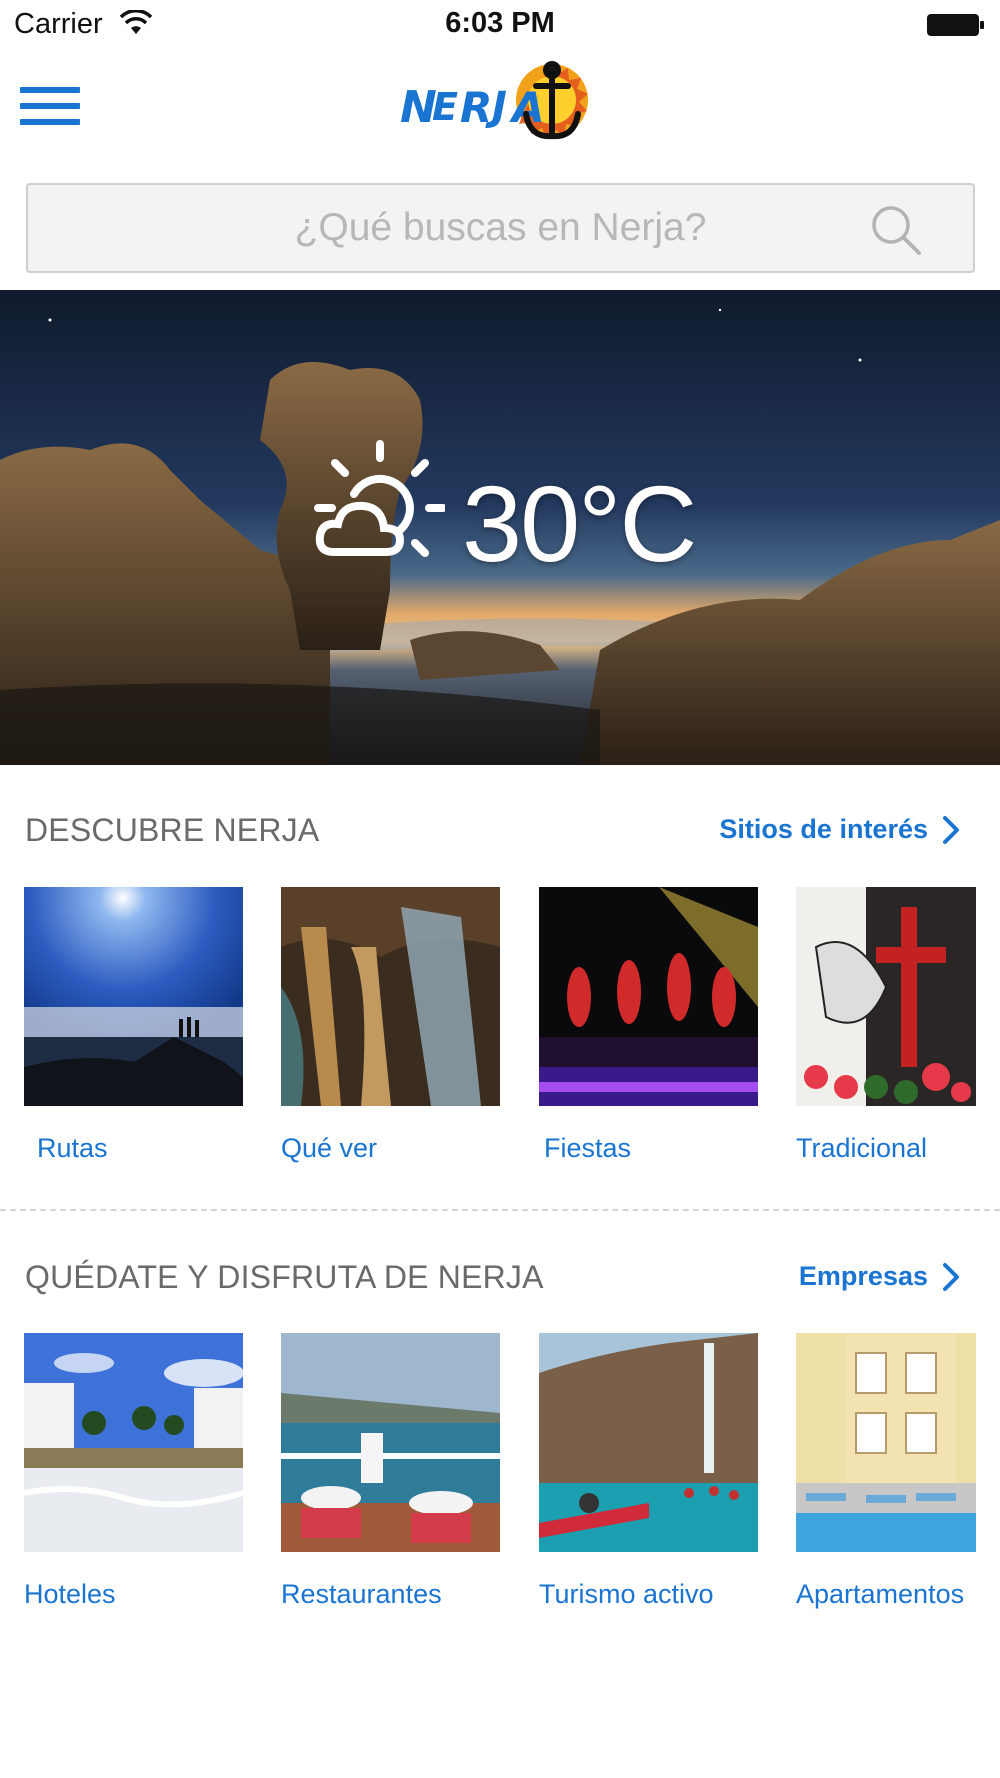 The height and width of the screenshot is (1778, 1000). What do you see at coordinates (133, 996) in the screenshot?
I see `tile-rutas` at bounding box center [133, 996].